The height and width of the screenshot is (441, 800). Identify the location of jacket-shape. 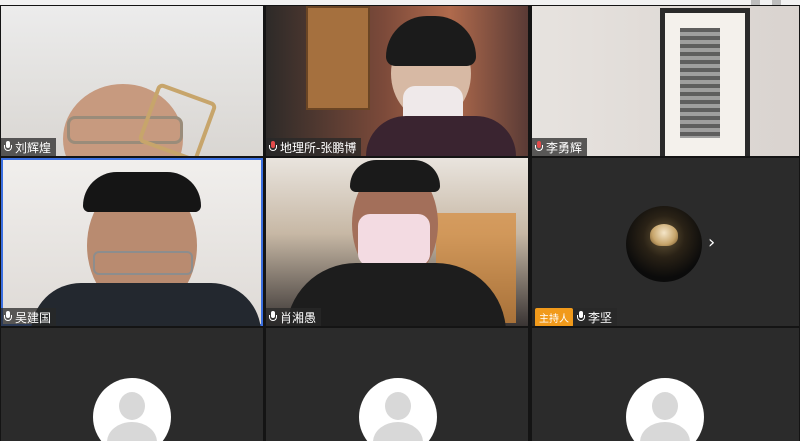
(146, 304).